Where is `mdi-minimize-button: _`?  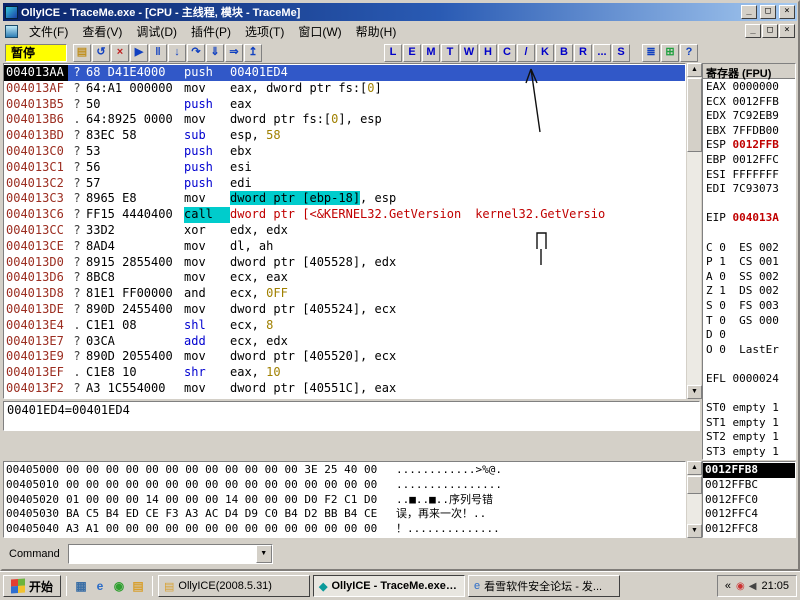
mdi-minimize-button: _ is located at coordinates (753, 31).